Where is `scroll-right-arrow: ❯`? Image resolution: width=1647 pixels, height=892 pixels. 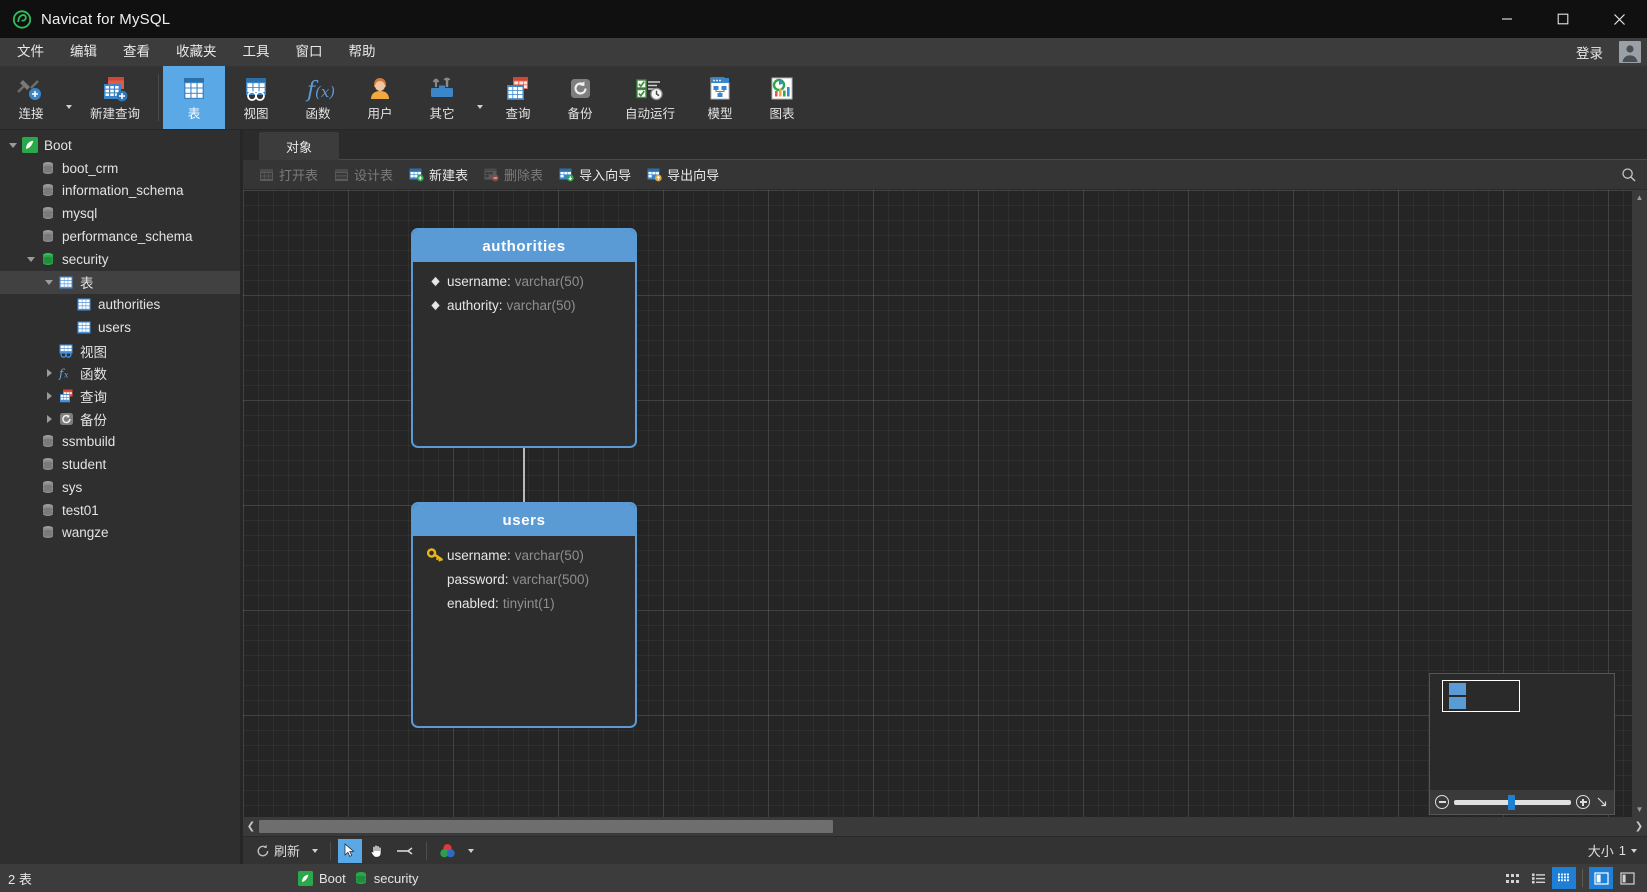 scroll-right-arrow: ❯ is located at coordinates (1639, 826).